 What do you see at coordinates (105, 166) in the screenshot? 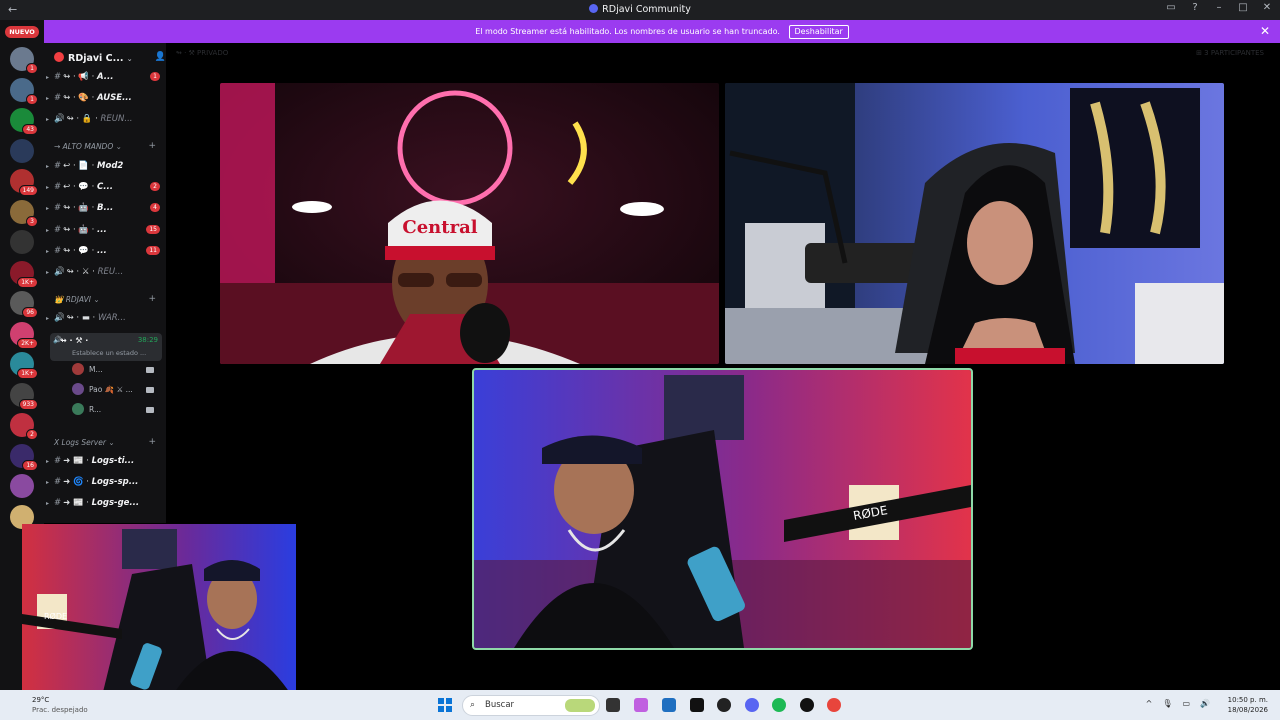
I see `channel-item: ▸ # ↩ · 📄 · Mod2` at bounding box center [105, 166].